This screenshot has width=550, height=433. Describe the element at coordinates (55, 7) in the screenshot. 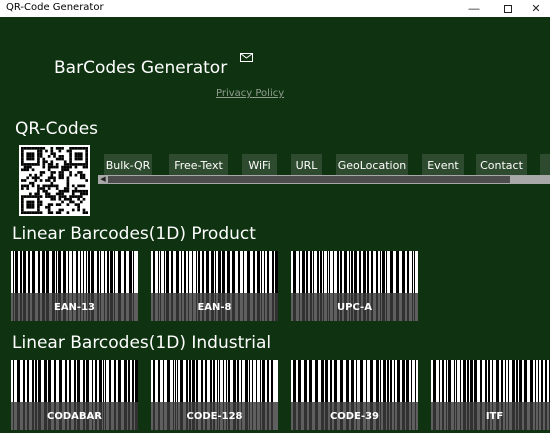

I see `window-title: QR-Code Generator` at that location.